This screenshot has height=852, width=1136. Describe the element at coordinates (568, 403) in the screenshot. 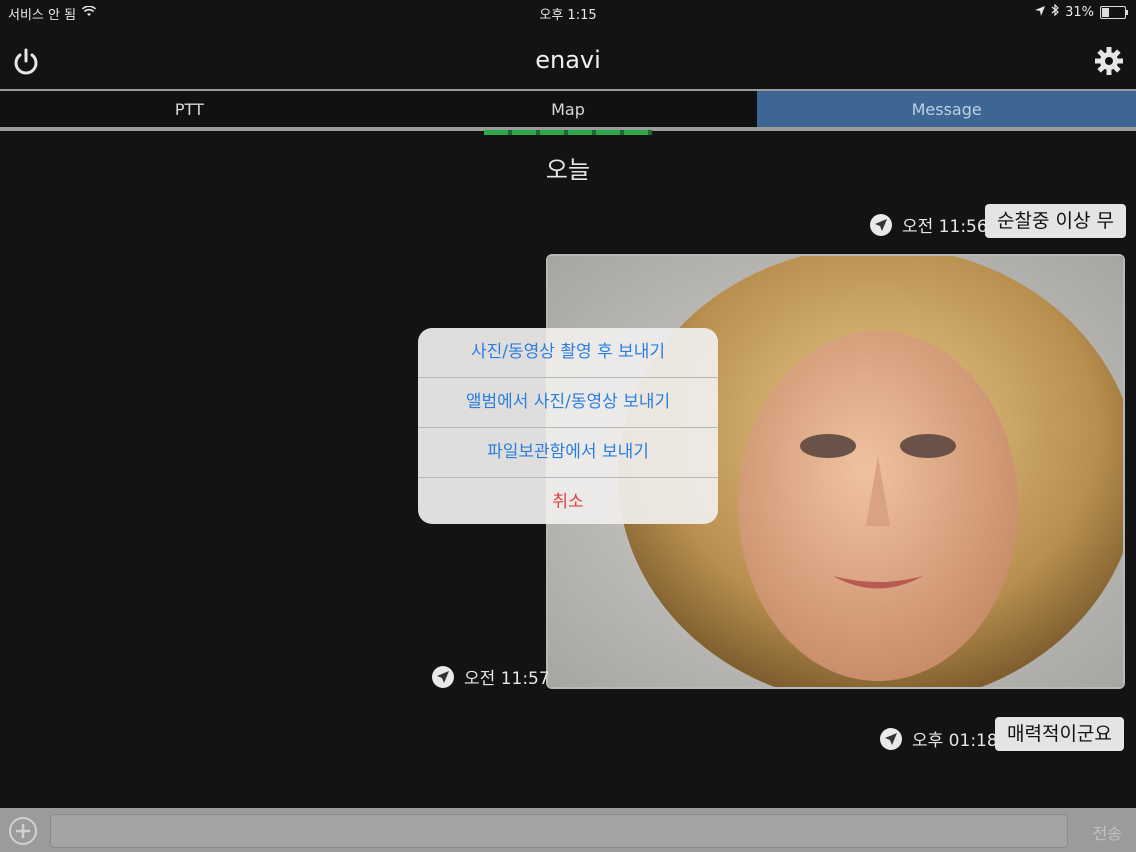

I see `album-photo-video-option: 앨범에서 사진/동영상 보내기` at that location.